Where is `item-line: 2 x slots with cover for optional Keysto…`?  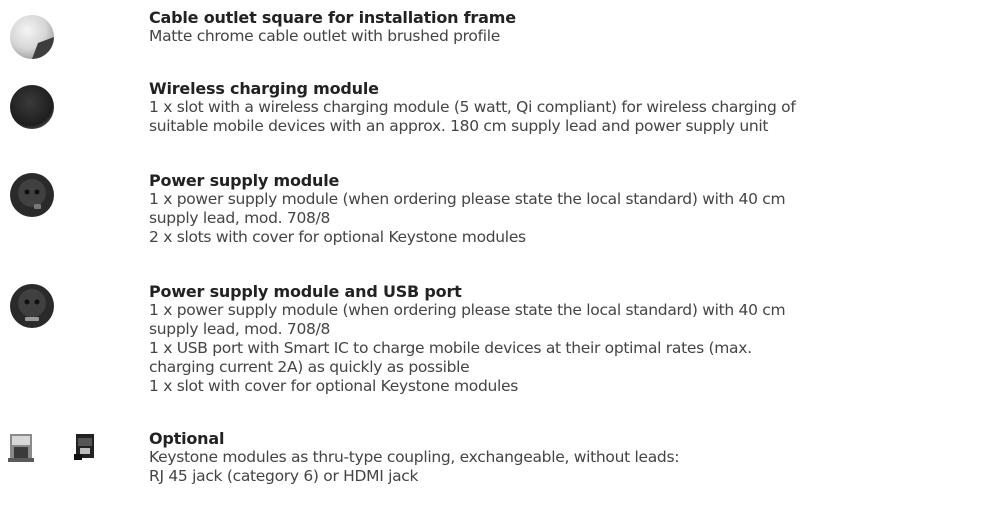
item-line: 2 x slots with cover for optional Keysto… is located at coordinates (337, 237).